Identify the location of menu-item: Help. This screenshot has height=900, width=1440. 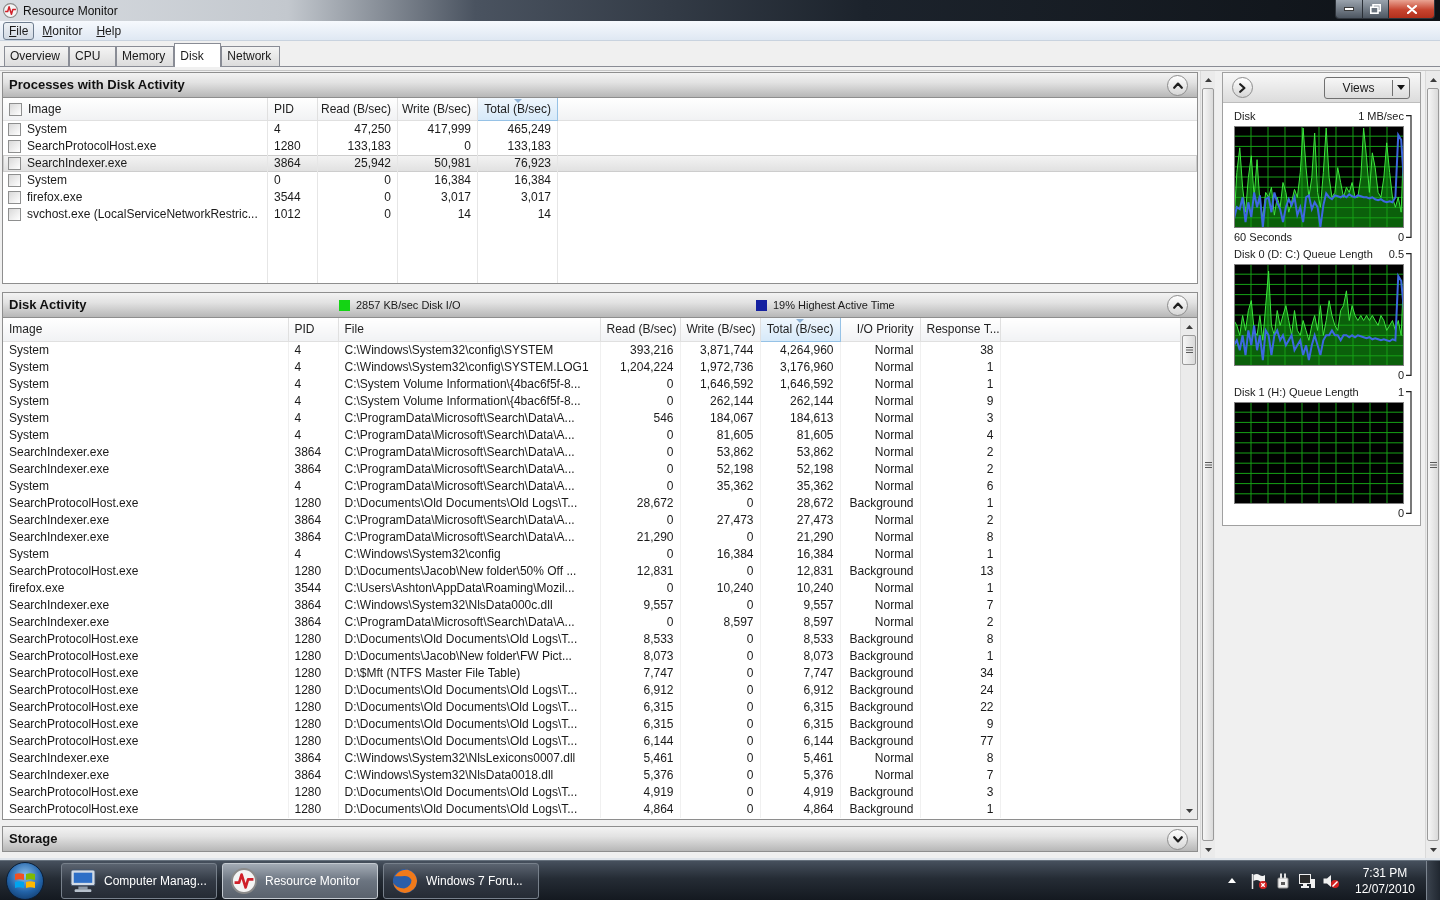
(109, 30).